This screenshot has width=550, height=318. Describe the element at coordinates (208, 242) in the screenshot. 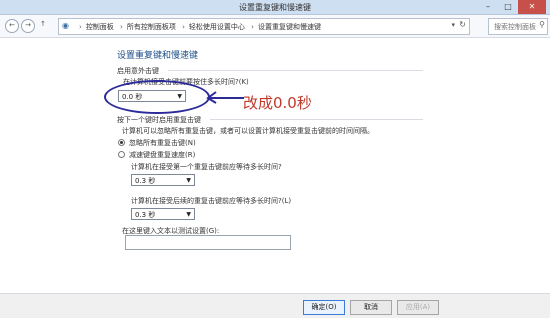

I see `test-input` at that location.